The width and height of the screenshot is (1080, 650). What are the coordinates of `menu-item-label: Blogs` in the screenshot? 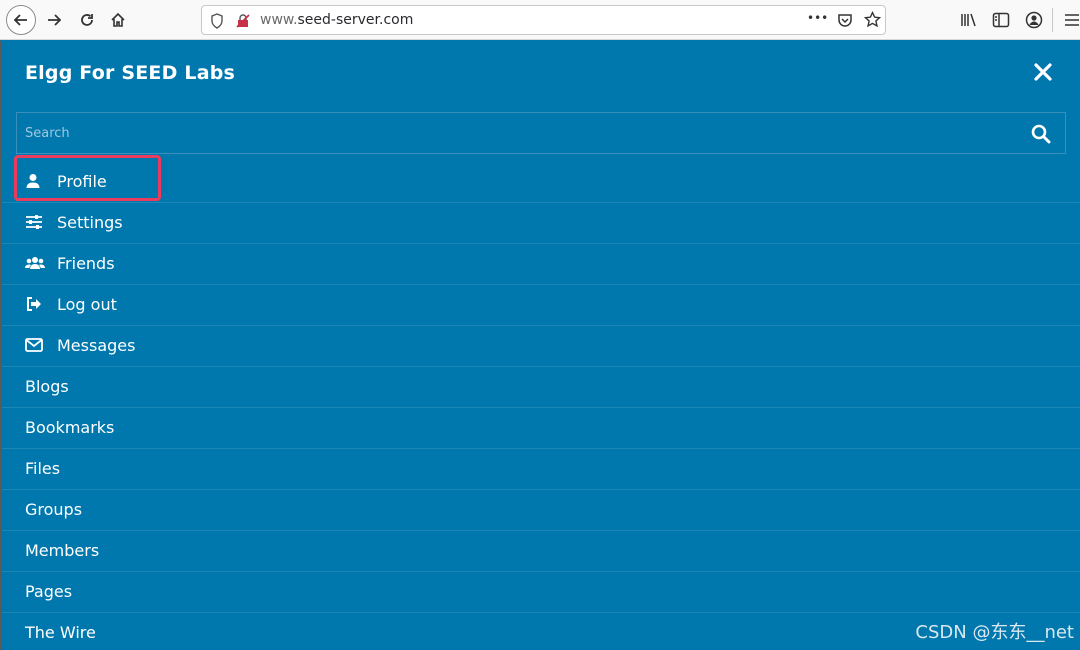 It's located at (47, 386).